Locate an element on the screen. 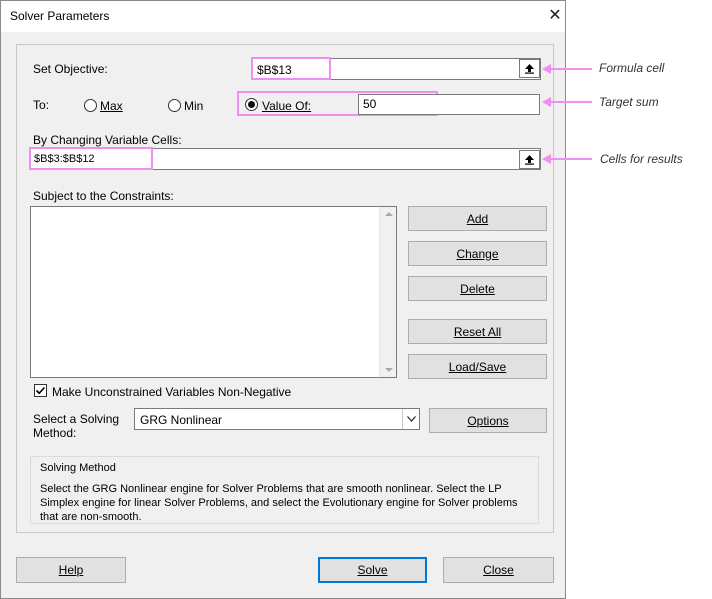 The height and width of the screenshot is (599, 712). value-of-value: 50 is located at coordinates (370, 104).